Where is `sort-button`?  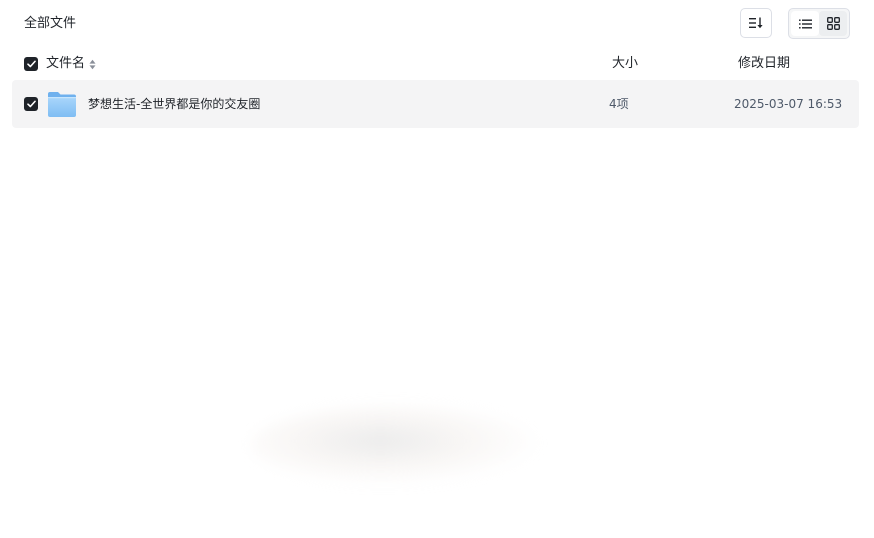 sort-button is located at coordinates (756, 23).